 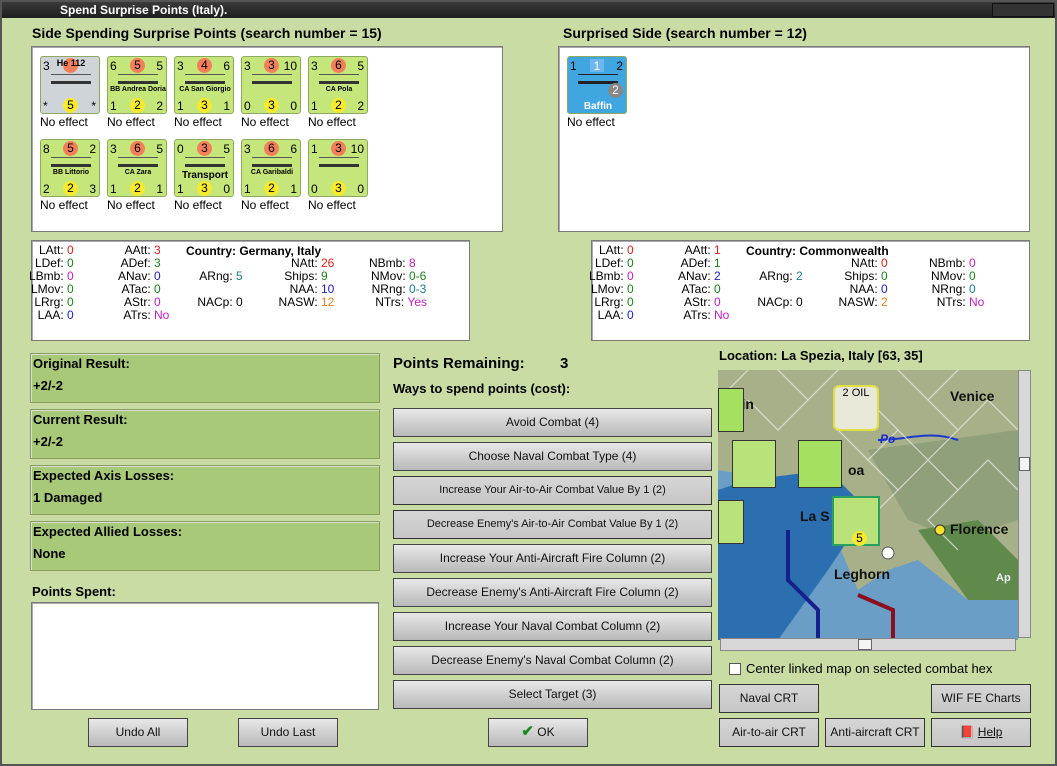 I want to click on current-result-box: Current Result: +2/-2, so click(x=205, y=434).